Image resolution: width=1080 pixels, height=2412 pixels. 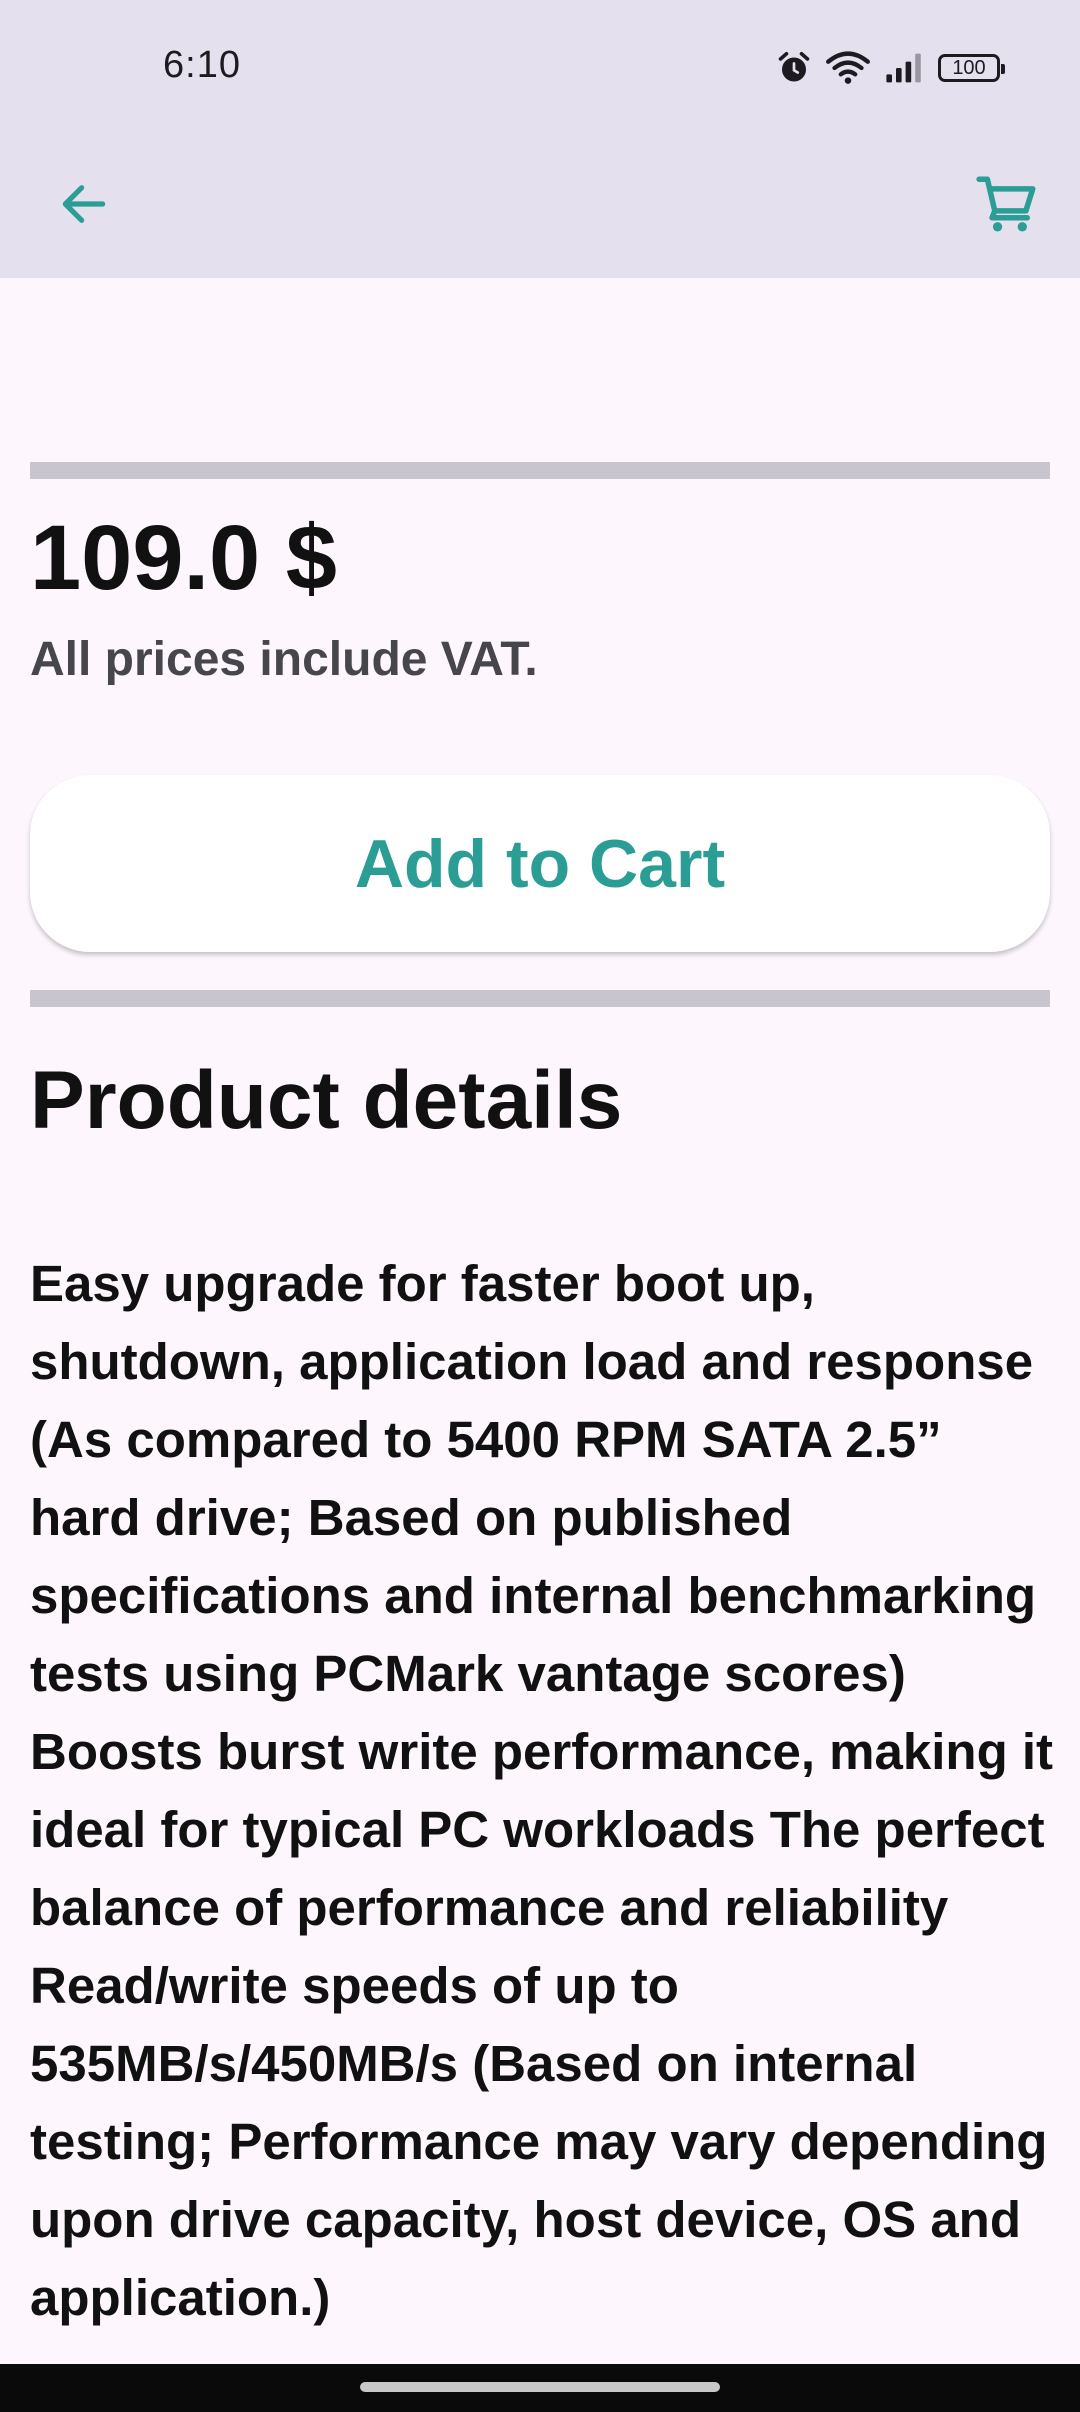 What do you see at coordinates (540, 68) in the screenshot?
I see `status-bar: 6:10 100` at bounding box center [540, 68].